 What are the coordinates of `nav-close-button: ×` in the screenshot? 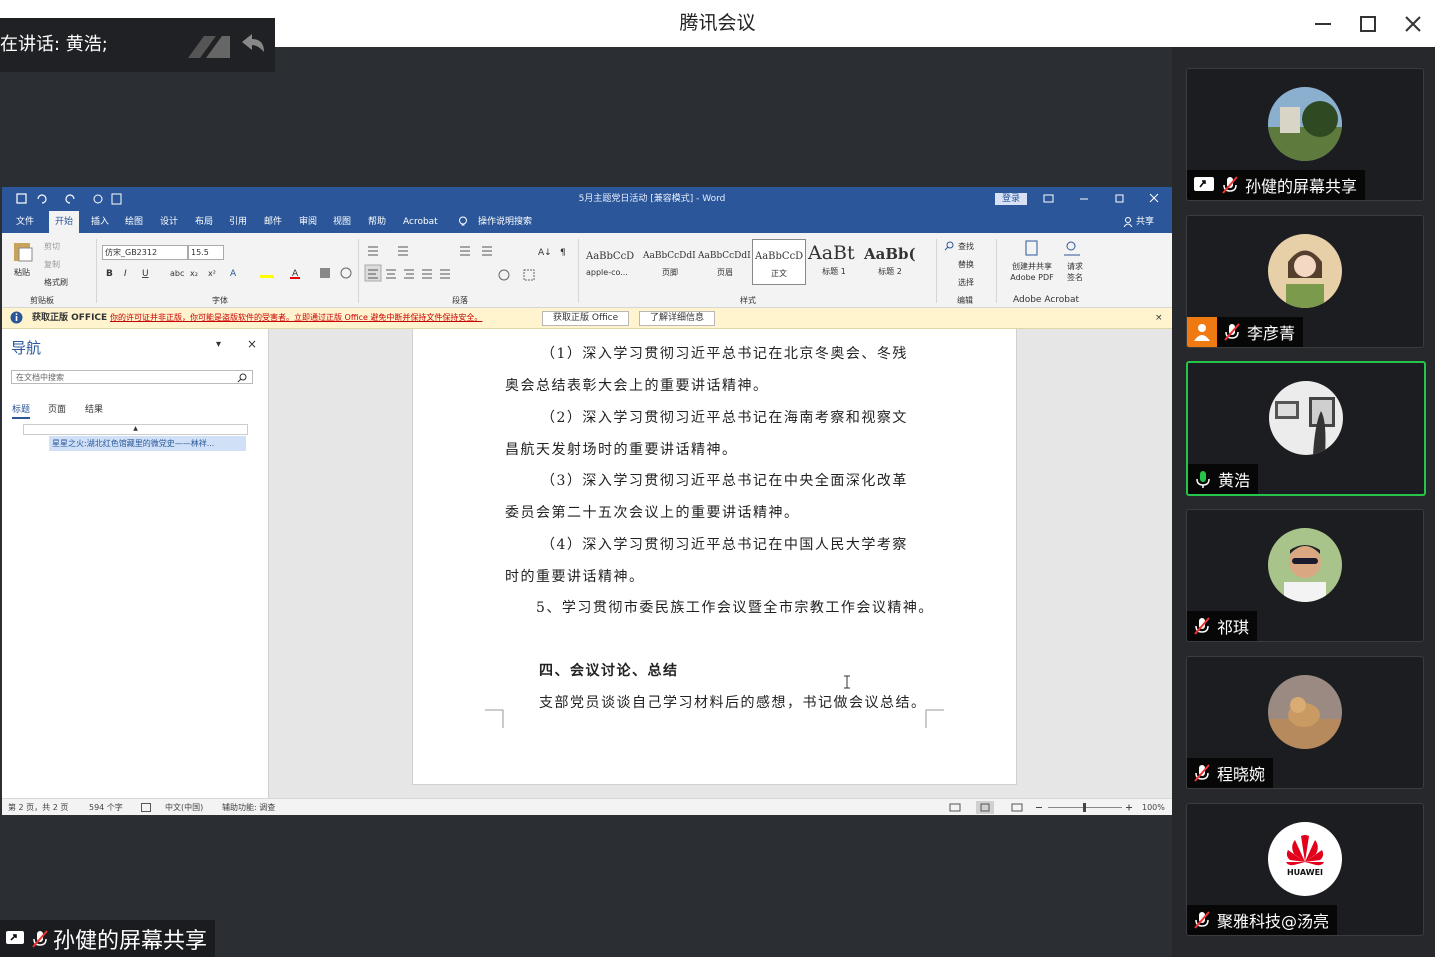 It's located at (252, 344).